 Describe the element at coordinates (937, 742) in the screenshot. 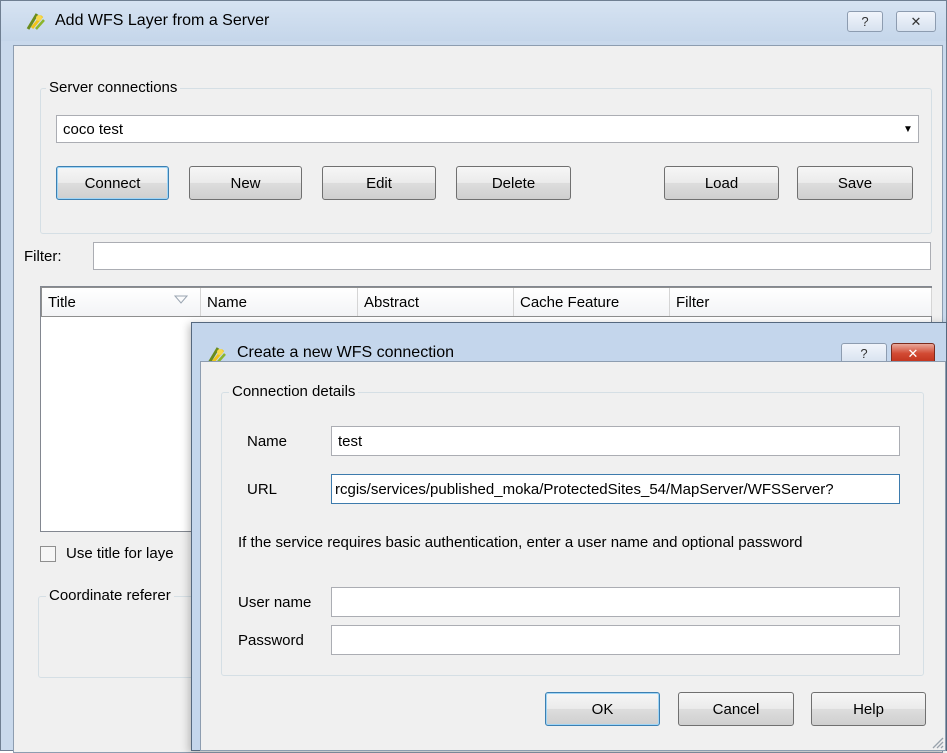

I see `resize-grip-icon` at that location.